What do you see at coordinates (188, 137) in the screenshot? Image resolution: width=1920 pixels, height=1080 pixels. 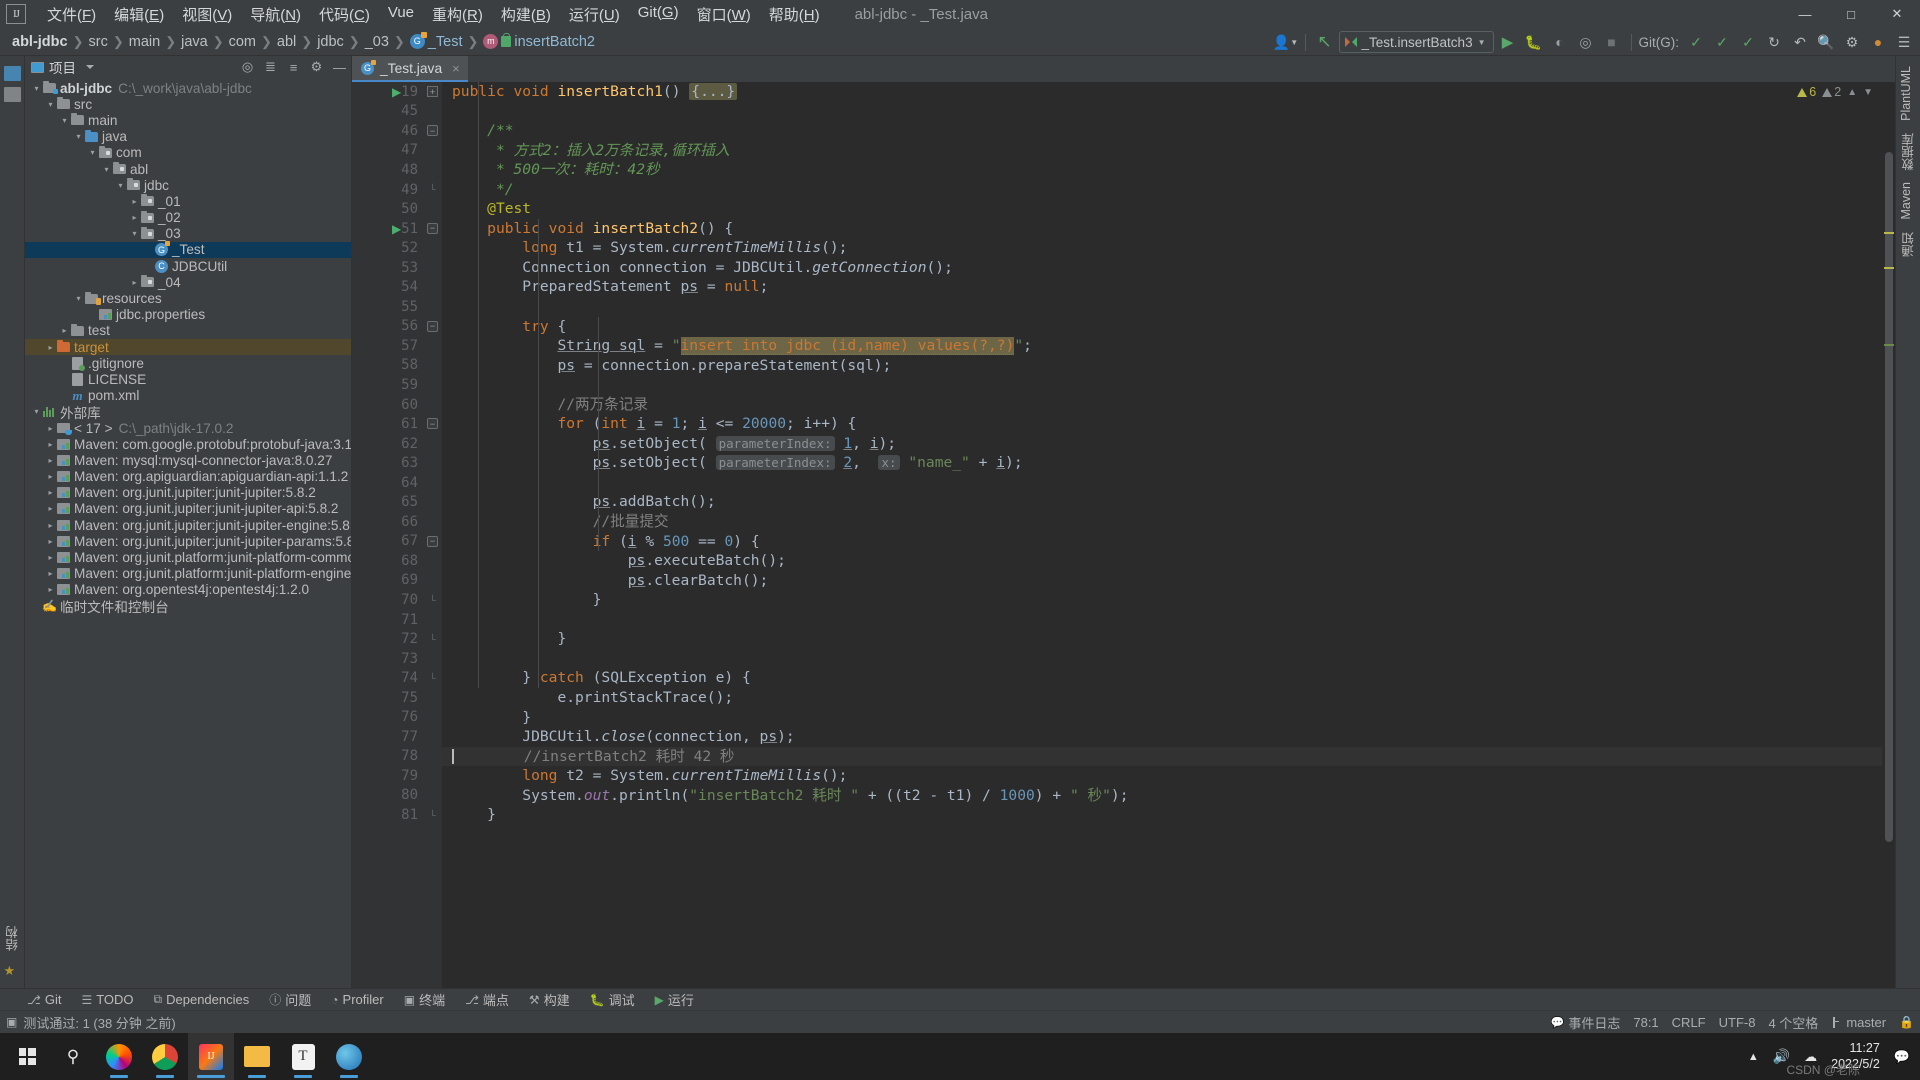 I see `tree-item-java: java` at bounding box center [188, 137].